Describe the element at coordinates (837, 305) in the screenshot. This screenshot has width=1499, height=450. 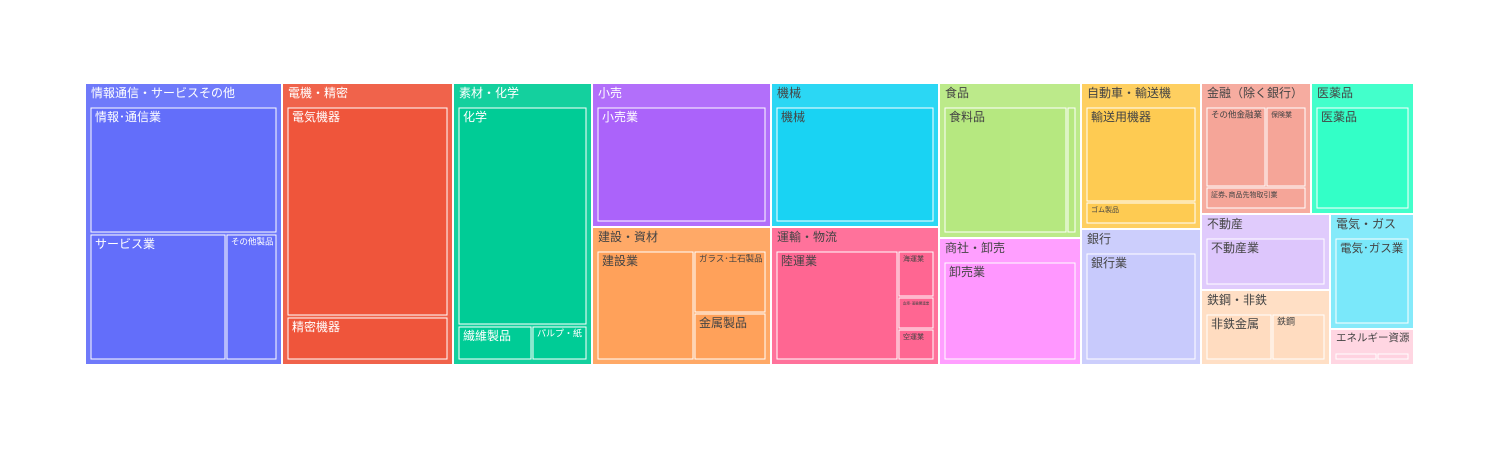
I see `treemap-tile-s6-c0` at that location.